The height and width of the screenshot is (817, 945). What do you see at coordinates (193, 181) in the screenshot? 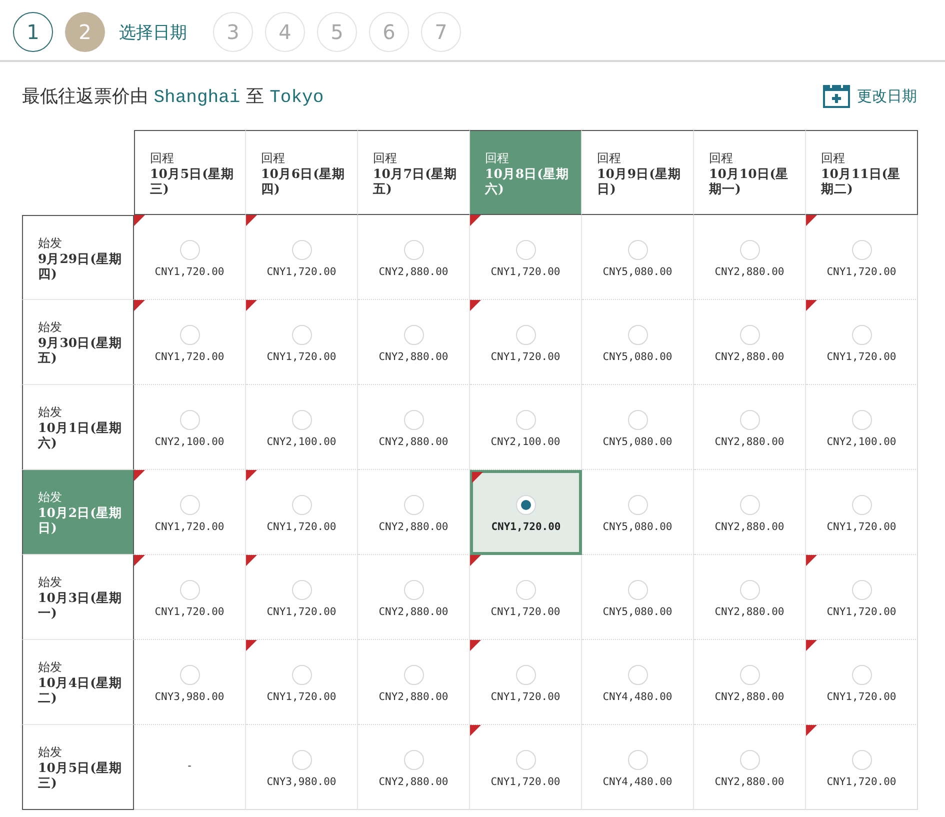
I see `column-date: 10月5日(星期三)` at bounding box center [193, 181].